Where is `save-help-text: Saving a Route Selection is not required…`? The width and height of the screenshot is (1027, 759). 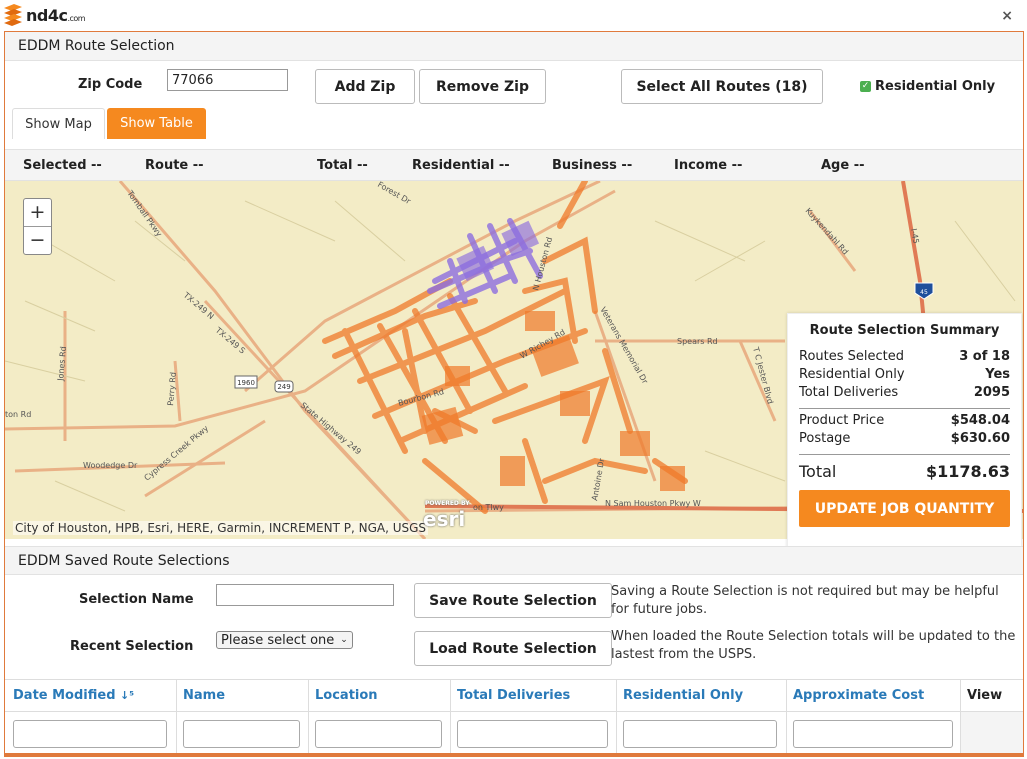 save-help-text: Saving a Route Selection is not required… is located at coordinates (805, 600).